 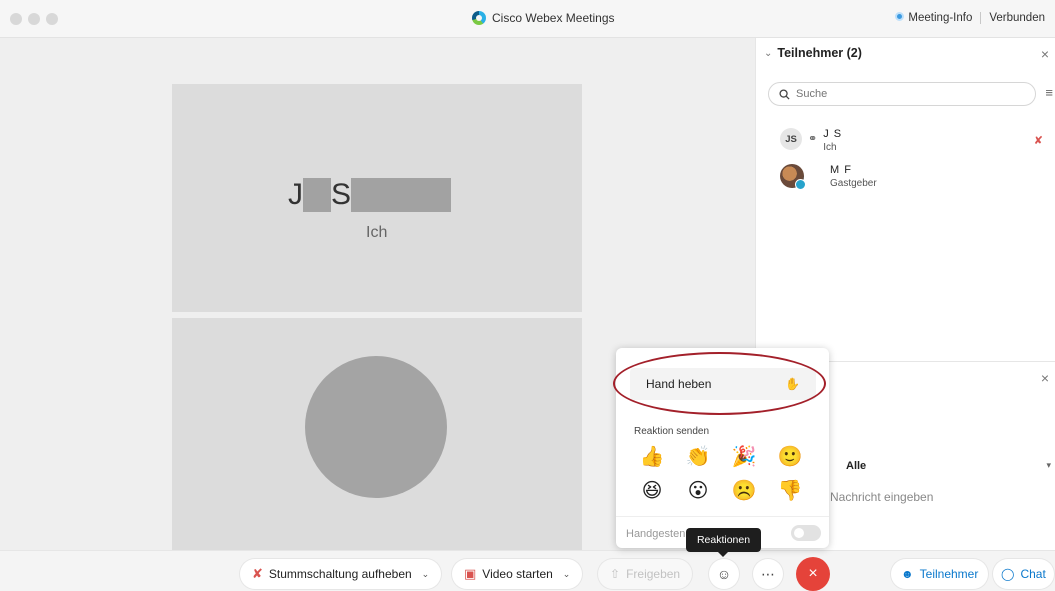 I want to click on minimize-window-button, so click(x=34, y=19).